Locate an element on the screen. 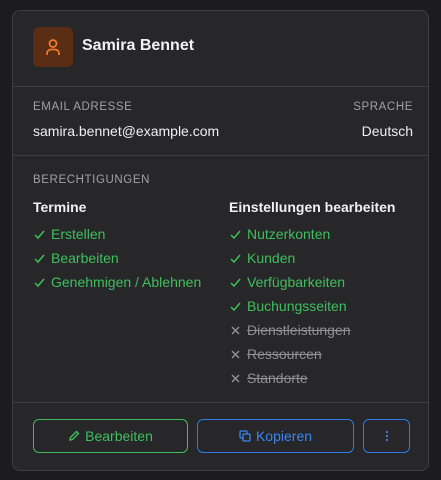 The height and width of the screenshot is (480, 441). user-icon is located at coordinates (53, 47).